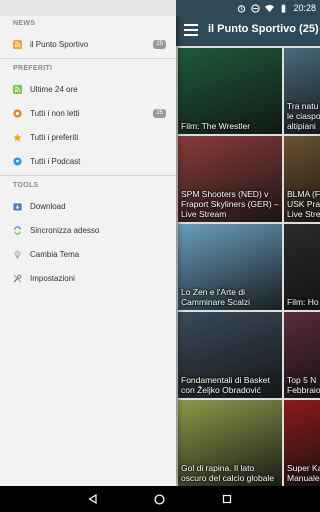 The image size is (320, 512). Describe the element at coordinates (88, 8) in the screenshot. I see `drawer-status-area` at that location.